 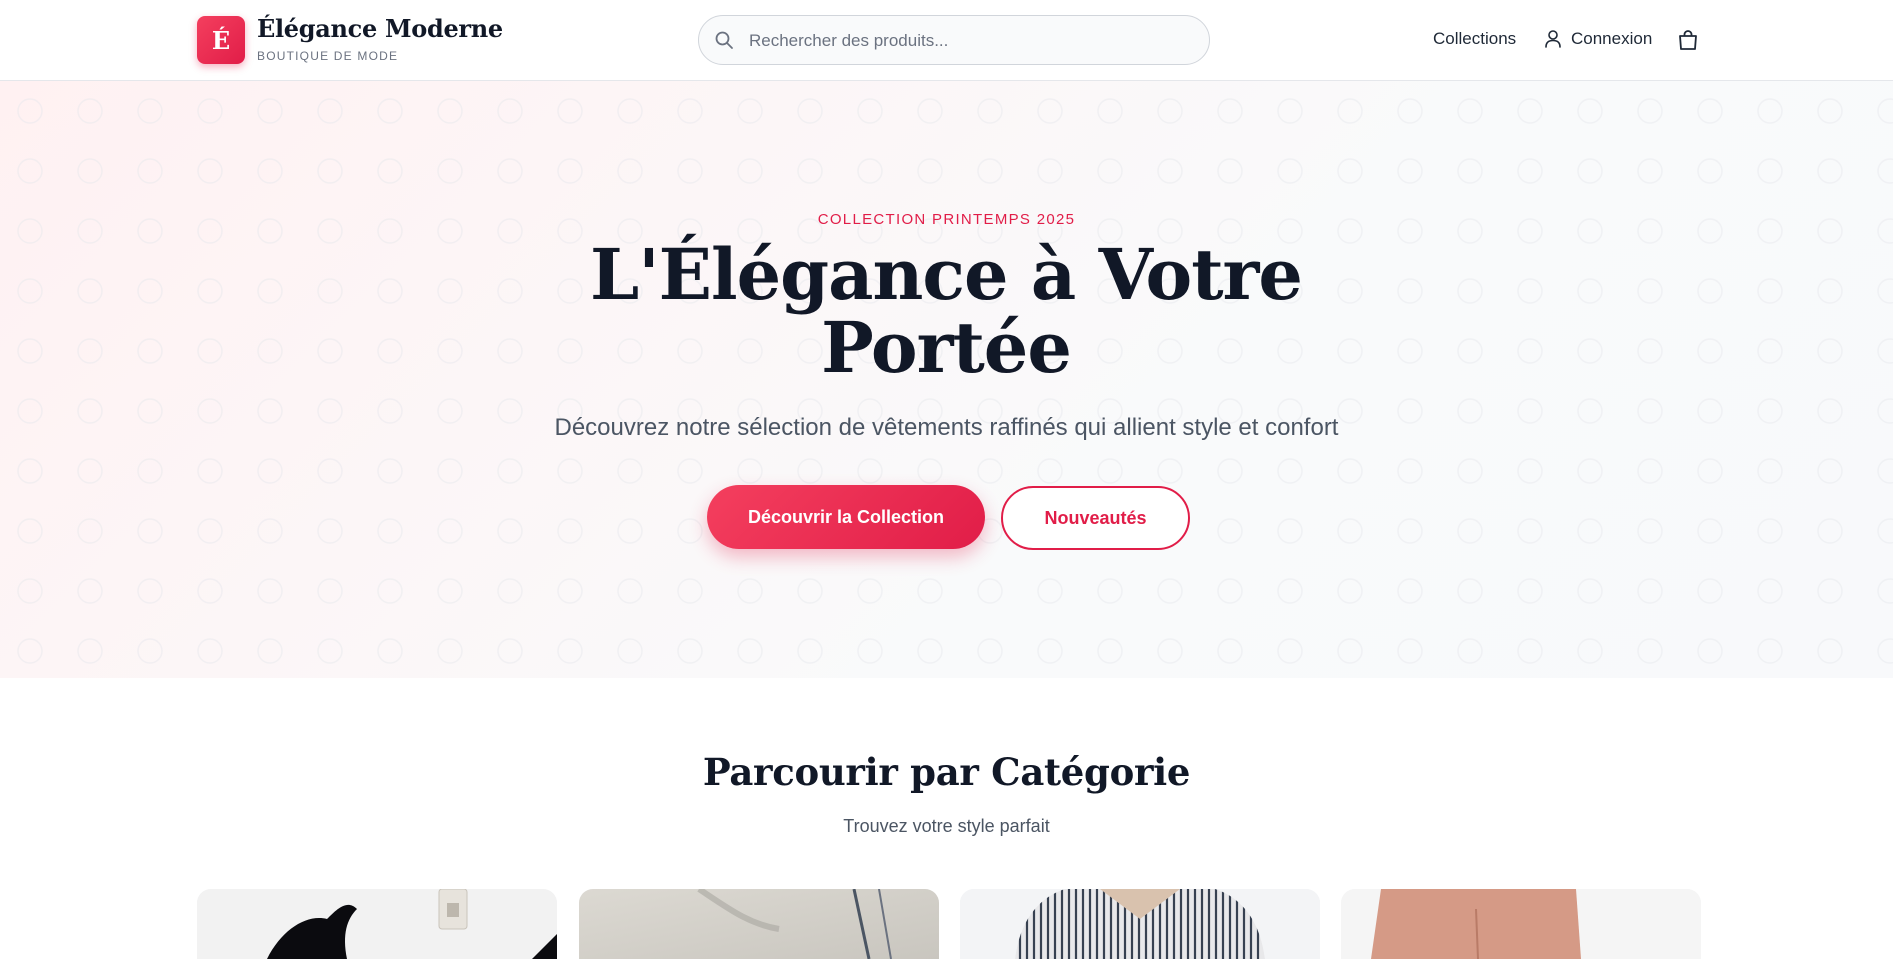 I want to click on search-bar, so click(x=954, y=40).